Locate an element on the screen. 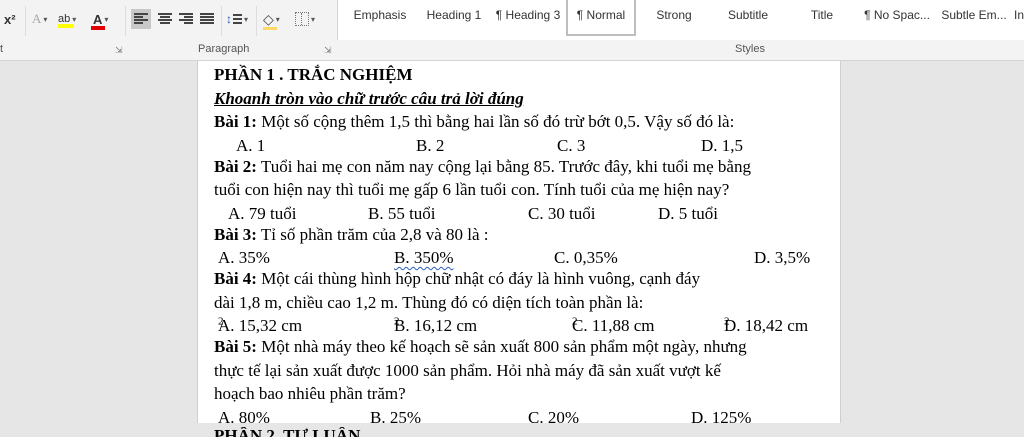 This screenshot has height=437, width=1024. question-1-options: A. 1 B. 2 C. 3 D. 1,5 is located at coordinates (525, 144).